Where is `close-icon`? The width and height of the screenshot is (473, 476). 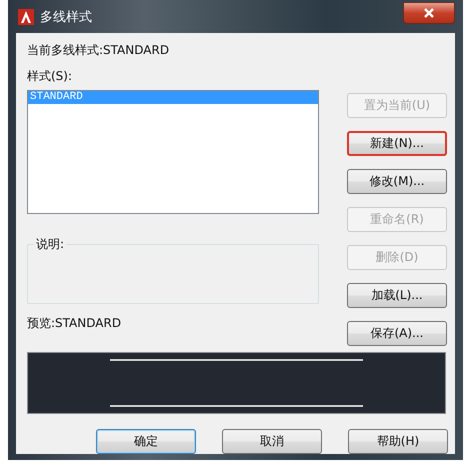 close-icon is located at coordinates (429, 13).